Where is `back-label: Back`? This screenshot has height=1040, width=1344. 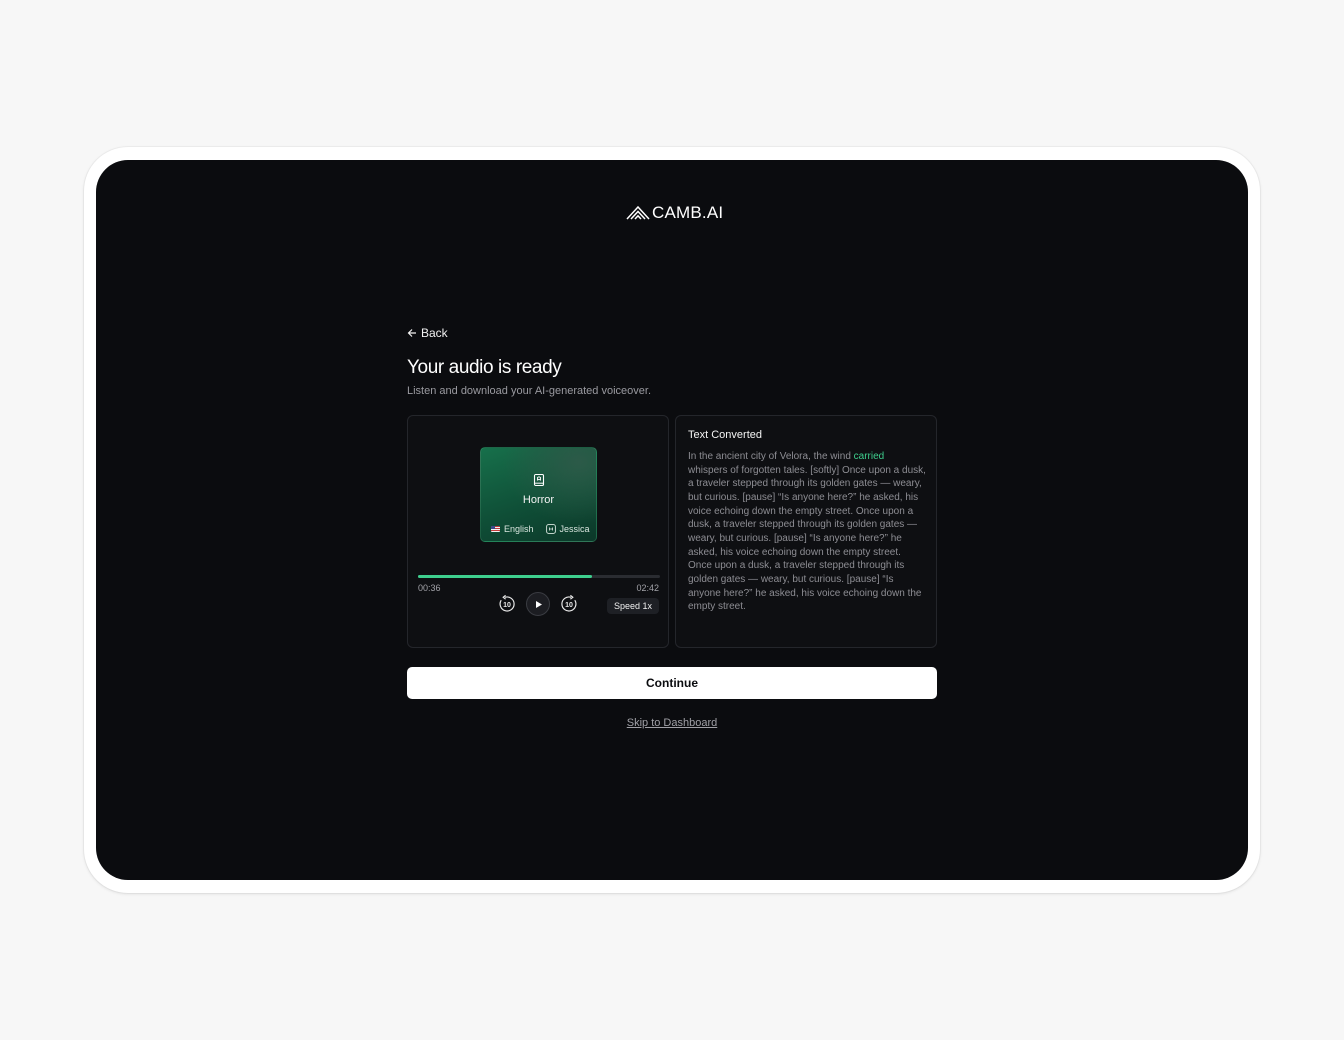 back-label: Back is located at coordinates (434, 333).